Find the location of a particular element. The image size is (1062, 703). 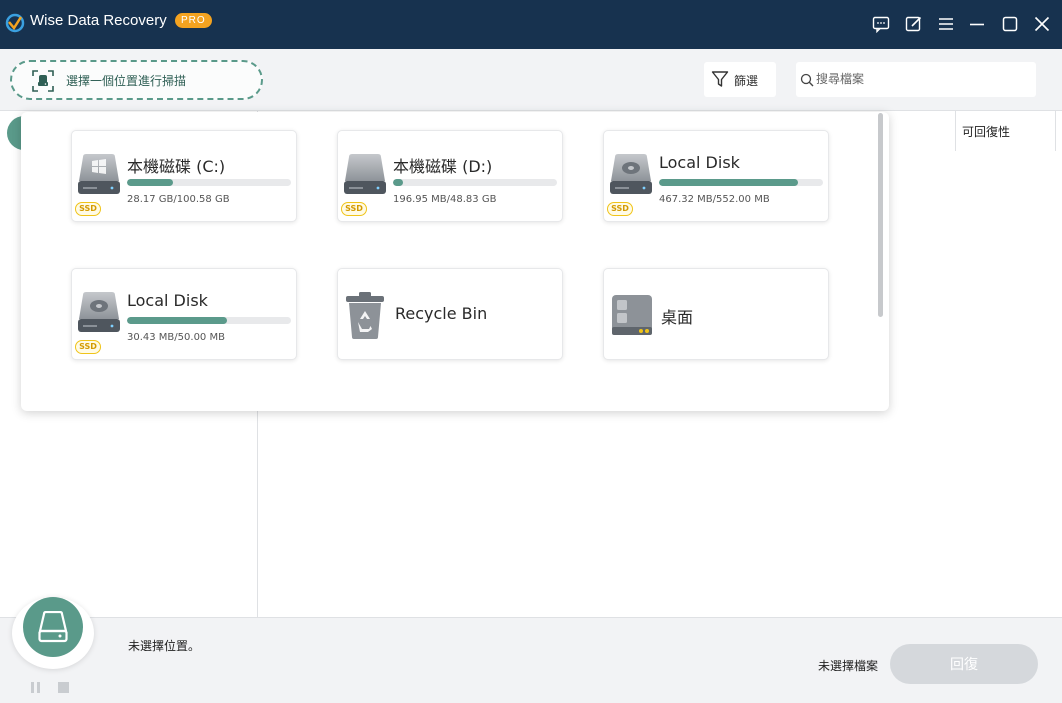

title-bar: Wise Data Recovery PRO is located at coordinates (531, 24).